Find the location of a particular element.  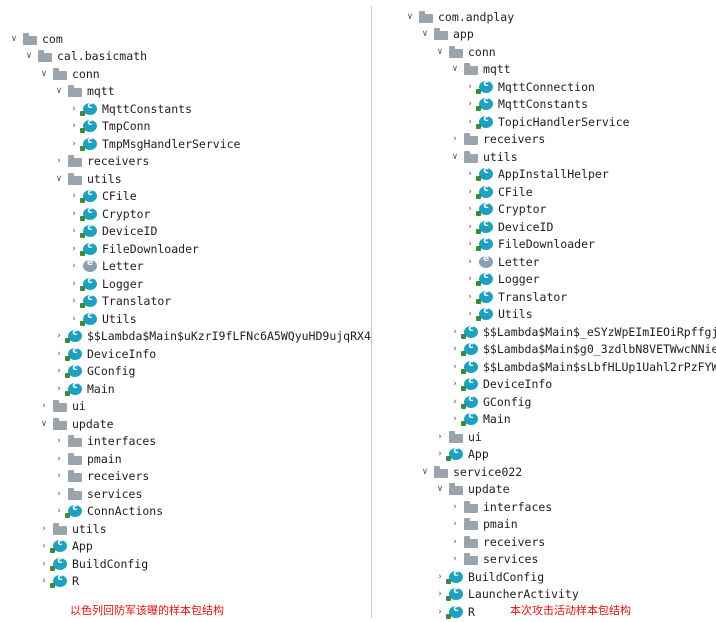

tree-node: ∨ com is located at coordinates (186, 38).